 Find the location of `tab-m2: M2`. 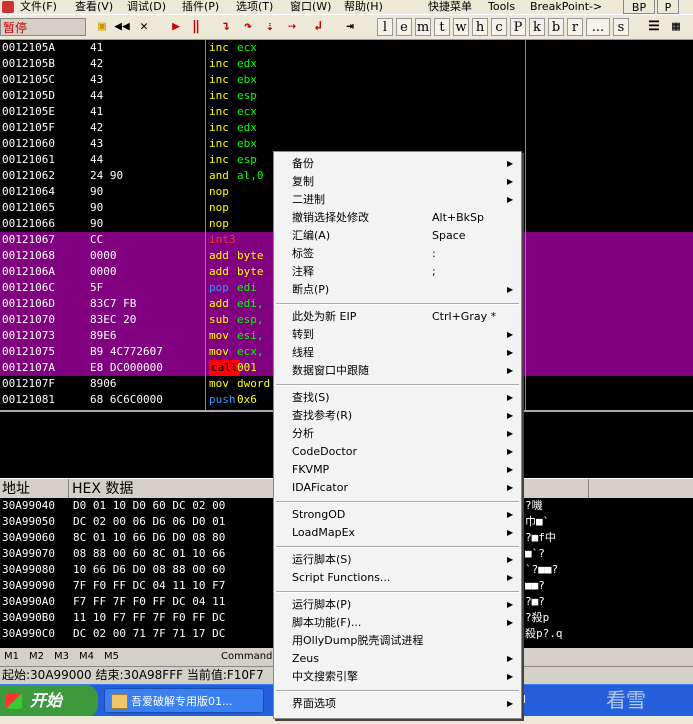

tab-m2: M2 is located at coordinates (36, 657).